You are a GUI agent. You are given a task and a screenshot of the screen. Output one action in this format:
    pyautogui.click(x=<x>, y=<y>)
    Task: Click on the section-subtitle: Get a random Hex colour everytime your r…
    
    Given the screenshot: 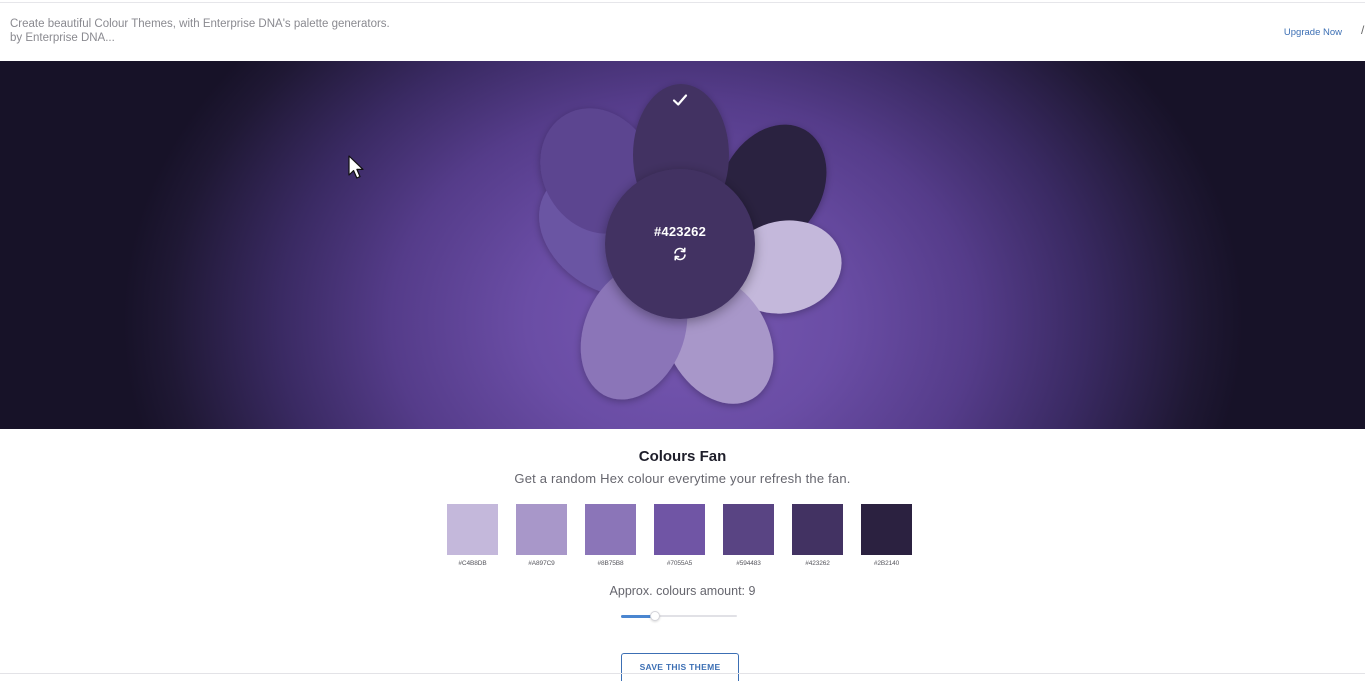 What is the action you would take?
    pyautogui.click(x=682, y=478)
    